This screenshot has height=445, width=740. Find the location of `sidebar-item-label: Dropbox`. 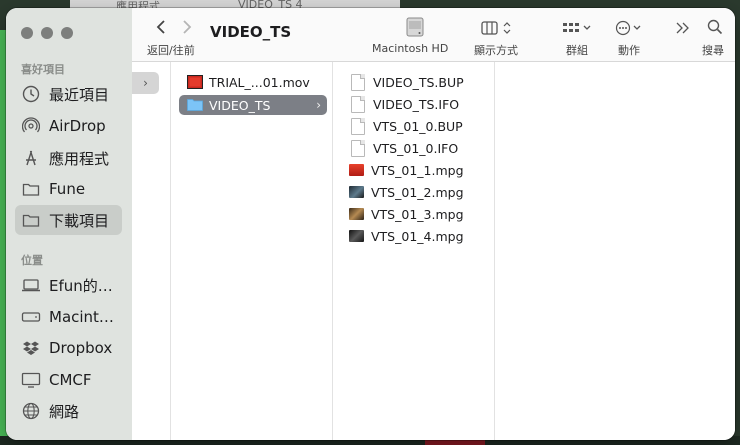

sidebar-item-label: Dropbox is located at coordinates (81, 348).